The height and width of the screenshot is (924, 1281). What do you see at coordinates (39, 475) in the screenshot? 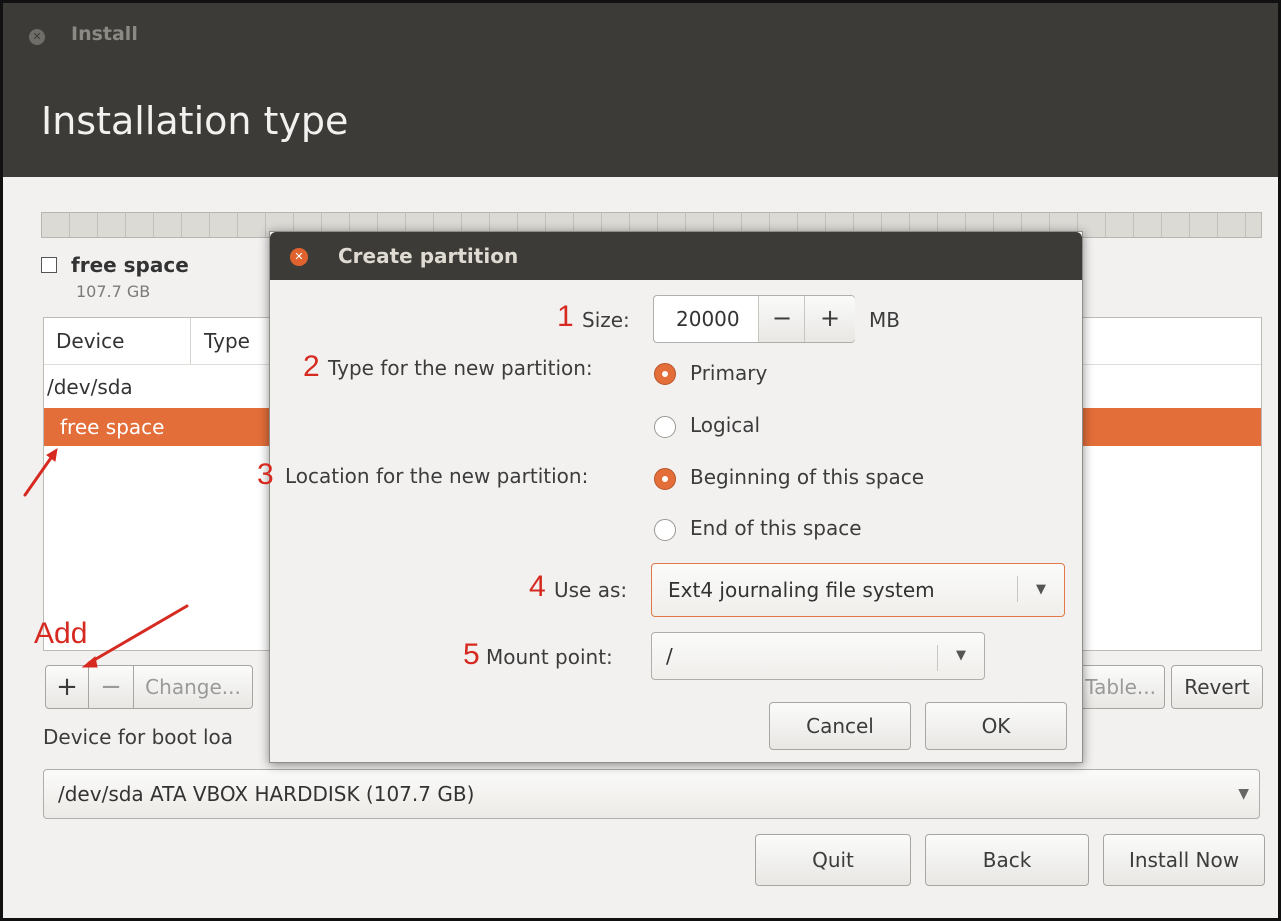
I see `arrow-to-free-space` at bounding box center [39, 475].